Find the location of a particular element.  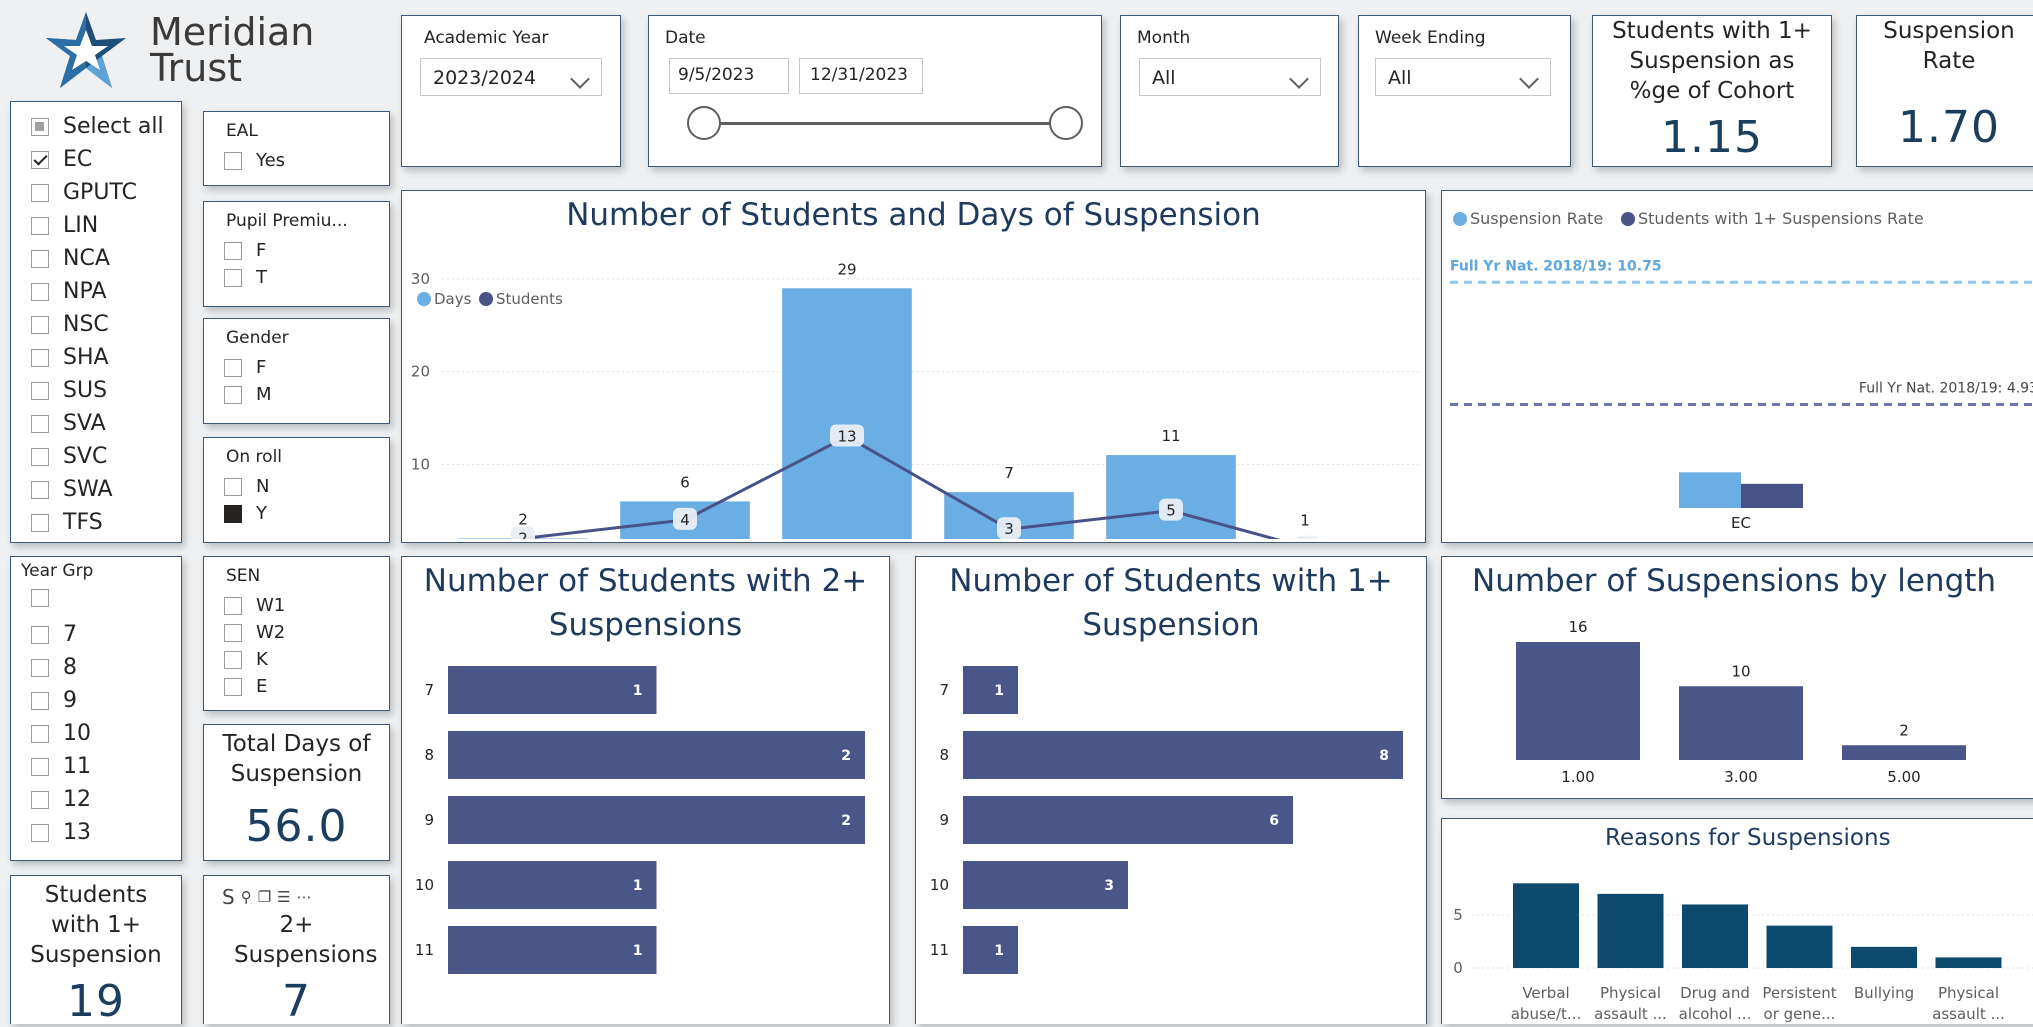

copy-icon: ❐ is located at coordinates (264, 897).